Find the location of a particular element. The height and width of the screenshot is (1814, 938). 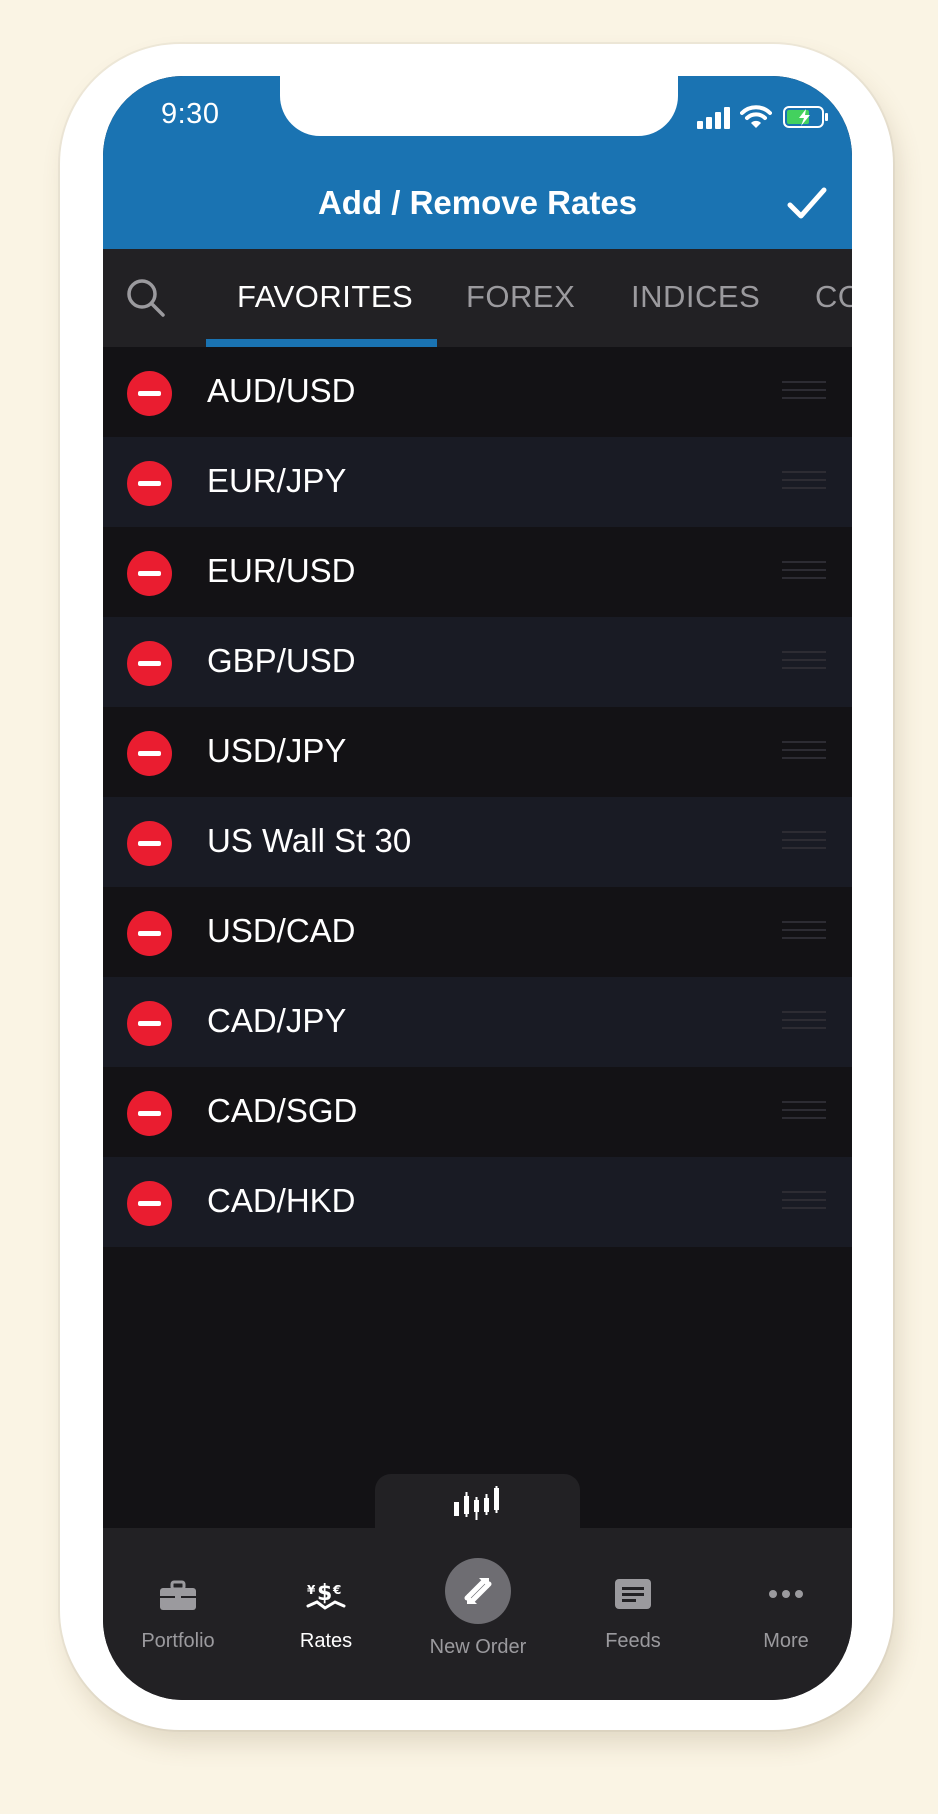

tab-commodities: CO is located at coordinates (833, 297).